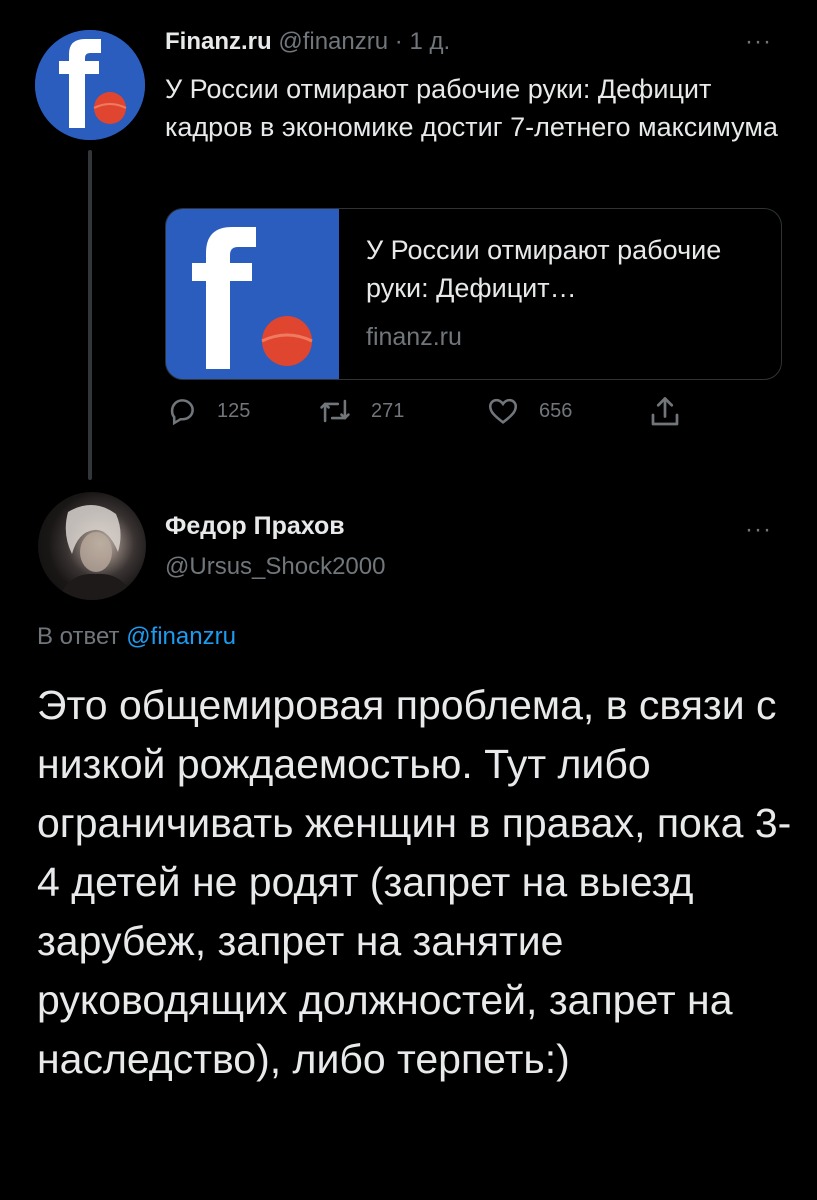 The width and height of the screenshot is (817, 1200). Describe the element at coordinates (335, 411) in the screenshot. I see `retweet-icon` at that location.